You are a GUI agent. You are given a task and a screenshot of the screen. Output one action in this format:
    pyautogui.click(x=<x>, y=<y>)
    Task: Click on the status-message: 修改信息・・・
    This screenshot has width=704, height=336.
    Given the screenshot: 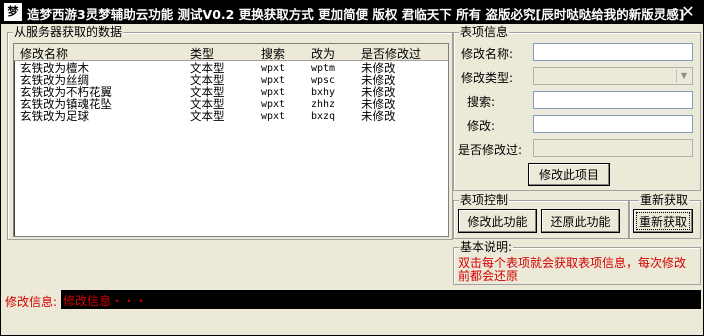 What is the action you would take?
    pyautogui.click(x=105, y=301)
    